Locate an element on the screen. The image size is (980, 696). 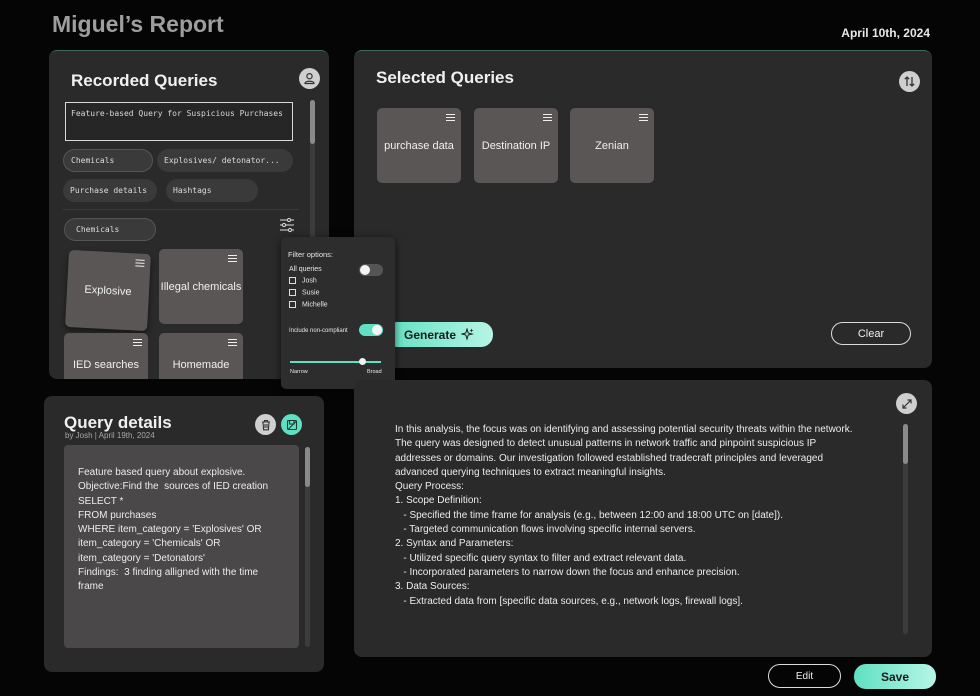
expand-icon is located at coordinates (906, 403).